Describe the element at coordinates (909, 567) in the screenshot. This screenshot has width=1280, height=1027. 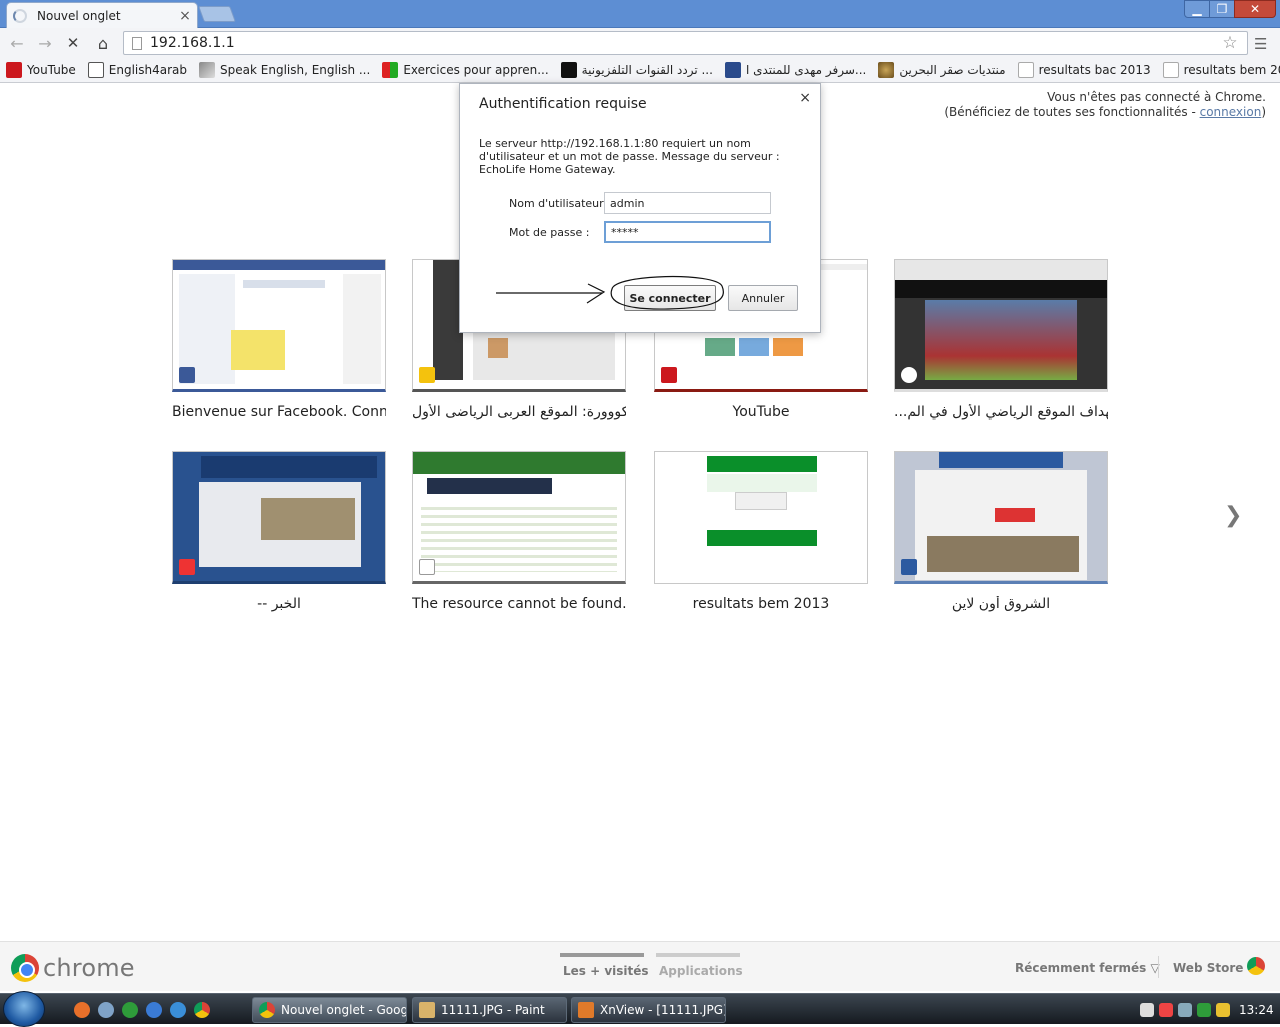
I see `echorouk-icon` at that location.